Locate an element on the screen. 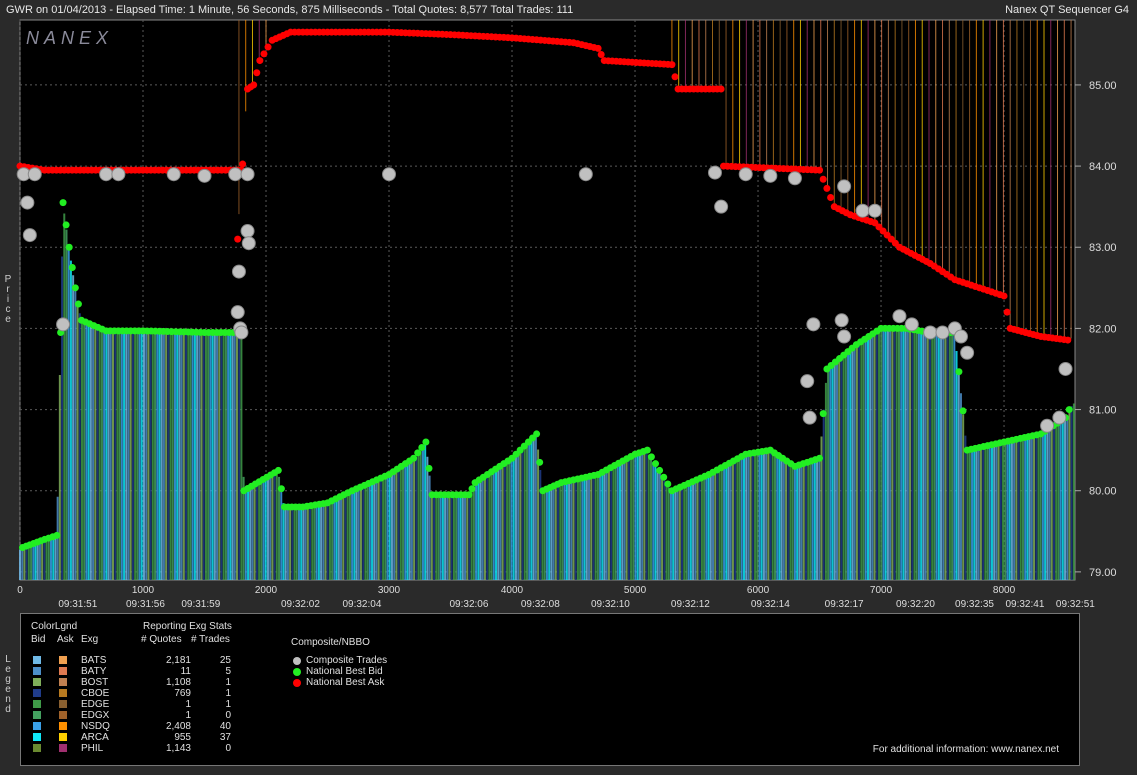 This screenshot has width=1137, height=775. exchange-name: NSDQ is located at coordinates (95, 726).